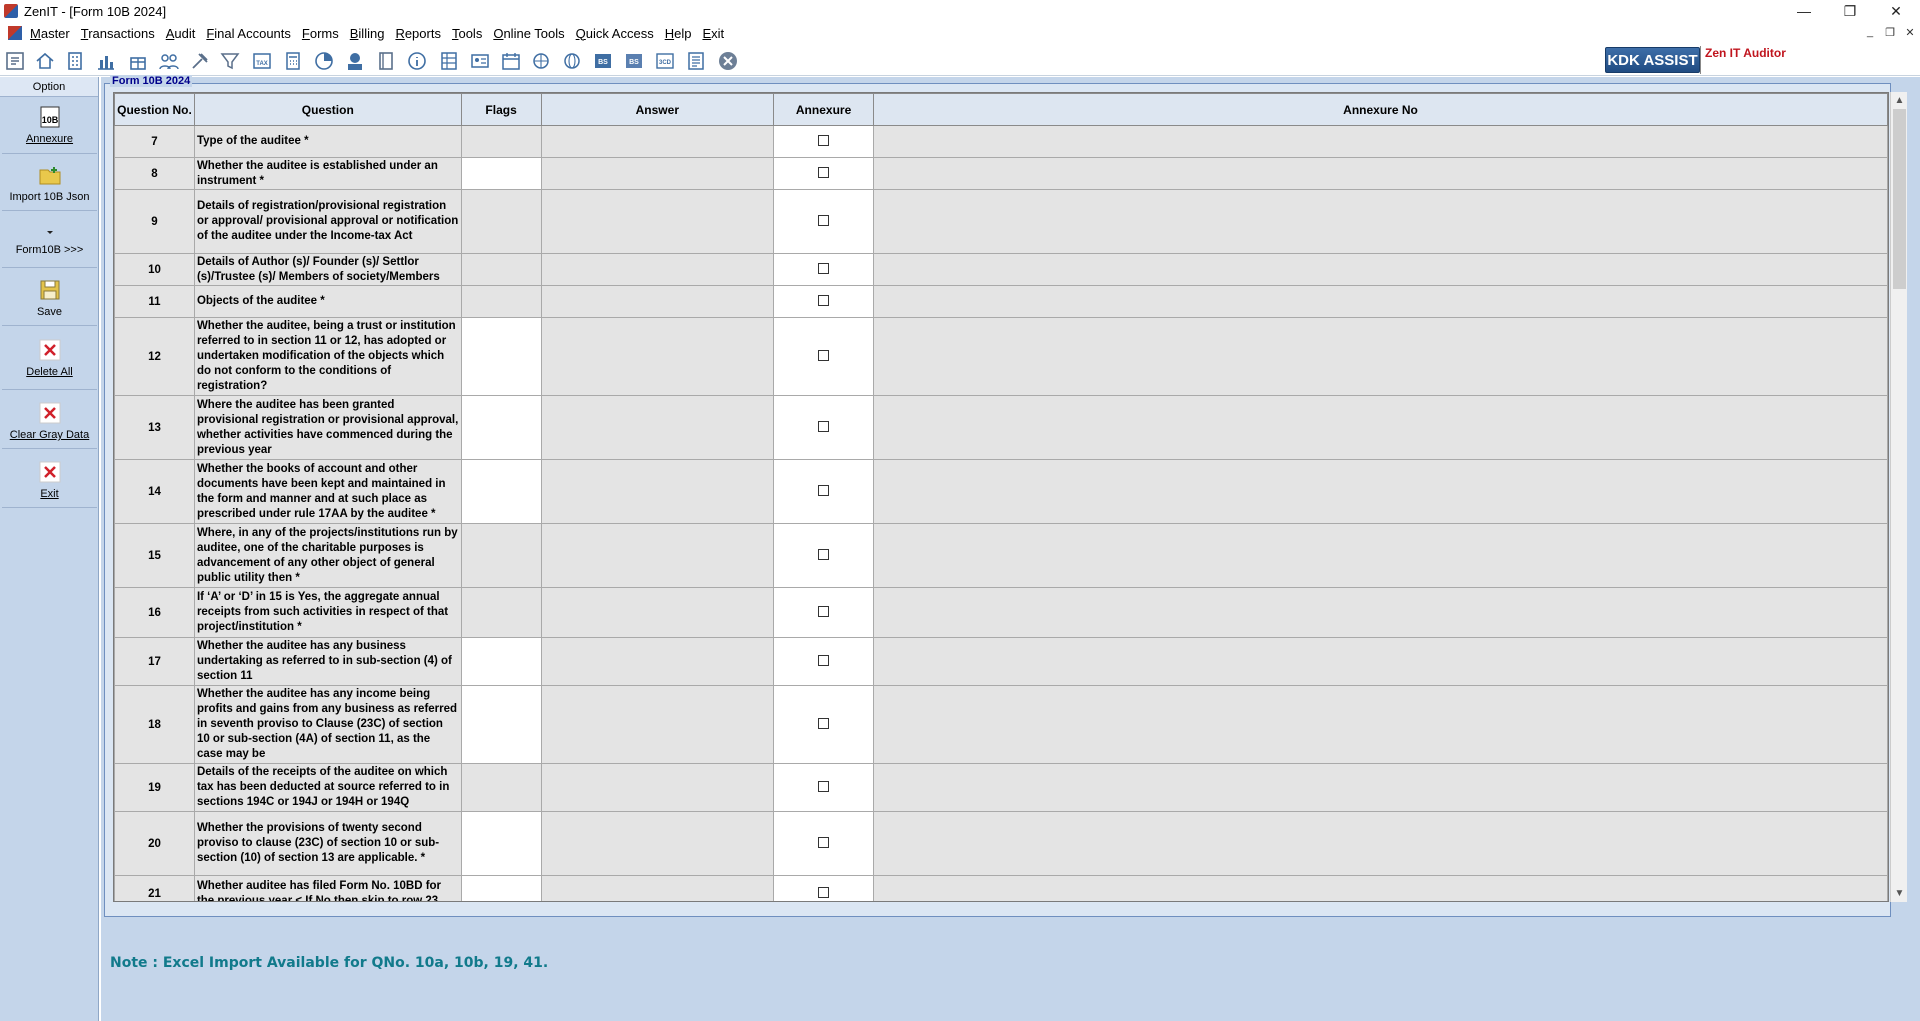 The width and height of the screenshot is (1920, 1021). I want to click on bs-icon: BS, so click(603, 61).